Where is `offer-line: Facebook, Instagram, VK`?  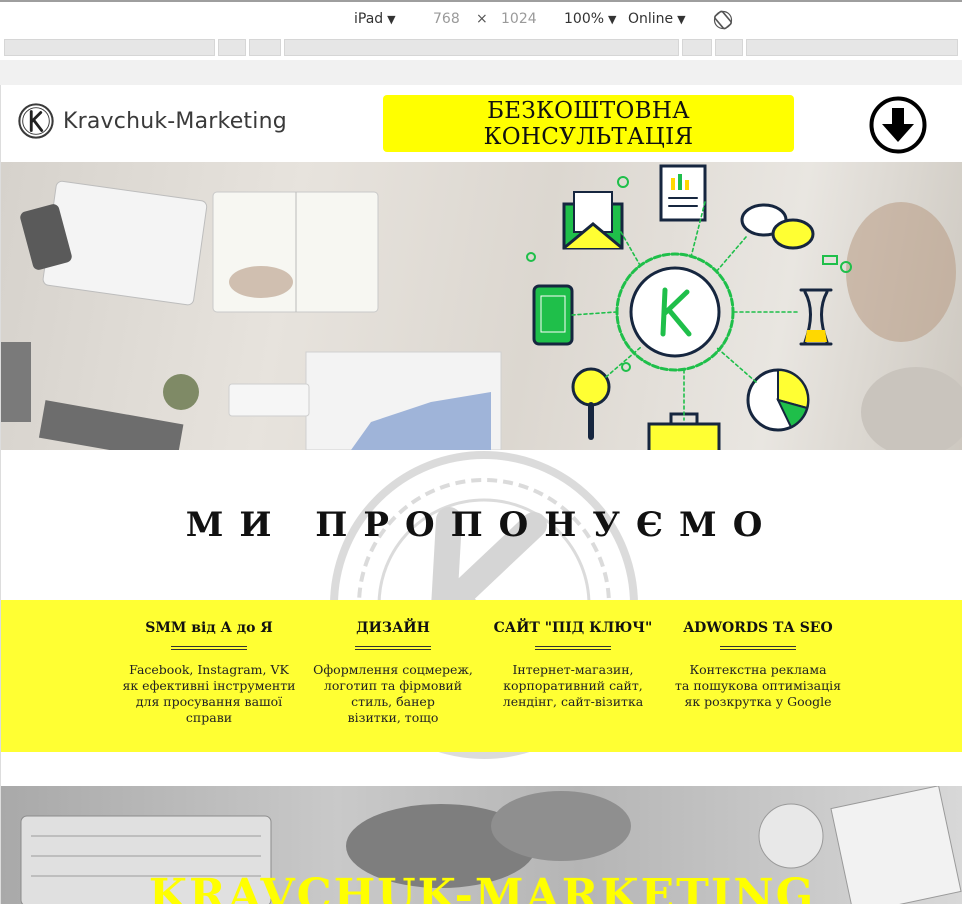
offer-line: Facebook, Instagram, VK is located at coordinates (209, 669).